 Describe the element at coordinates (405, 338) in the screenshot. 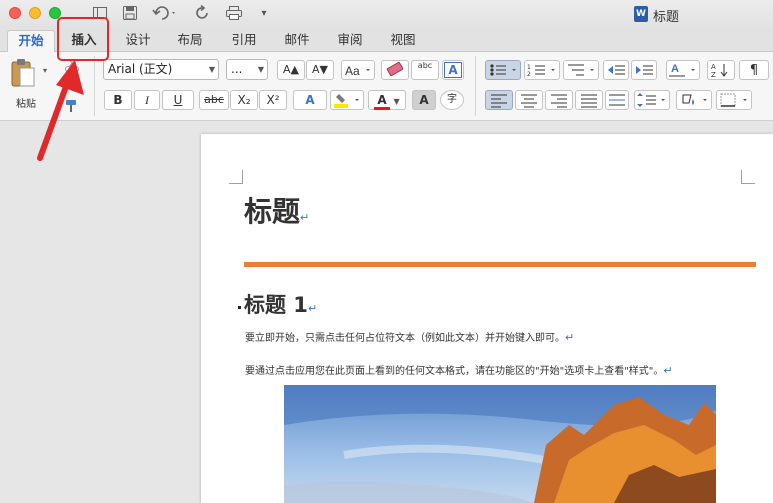

I see `paragraph-1-text: 要立即开始，只需点击任何占位符文本（例如此文本）并开始键入即可。` at that location.